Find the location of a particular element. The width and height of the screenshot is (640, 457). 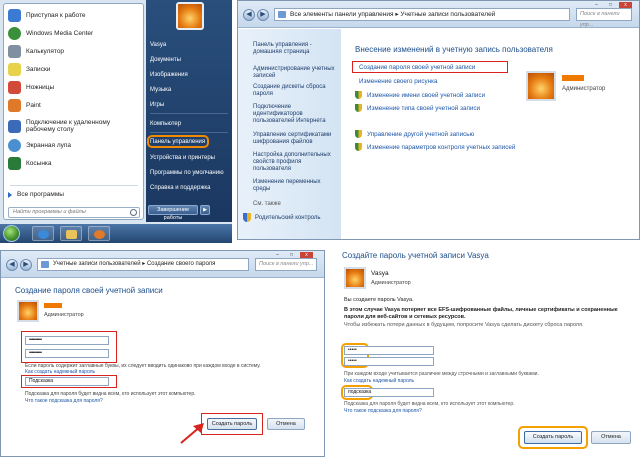

places-item-pictures: Изображения is located at coordinates (169, 75).